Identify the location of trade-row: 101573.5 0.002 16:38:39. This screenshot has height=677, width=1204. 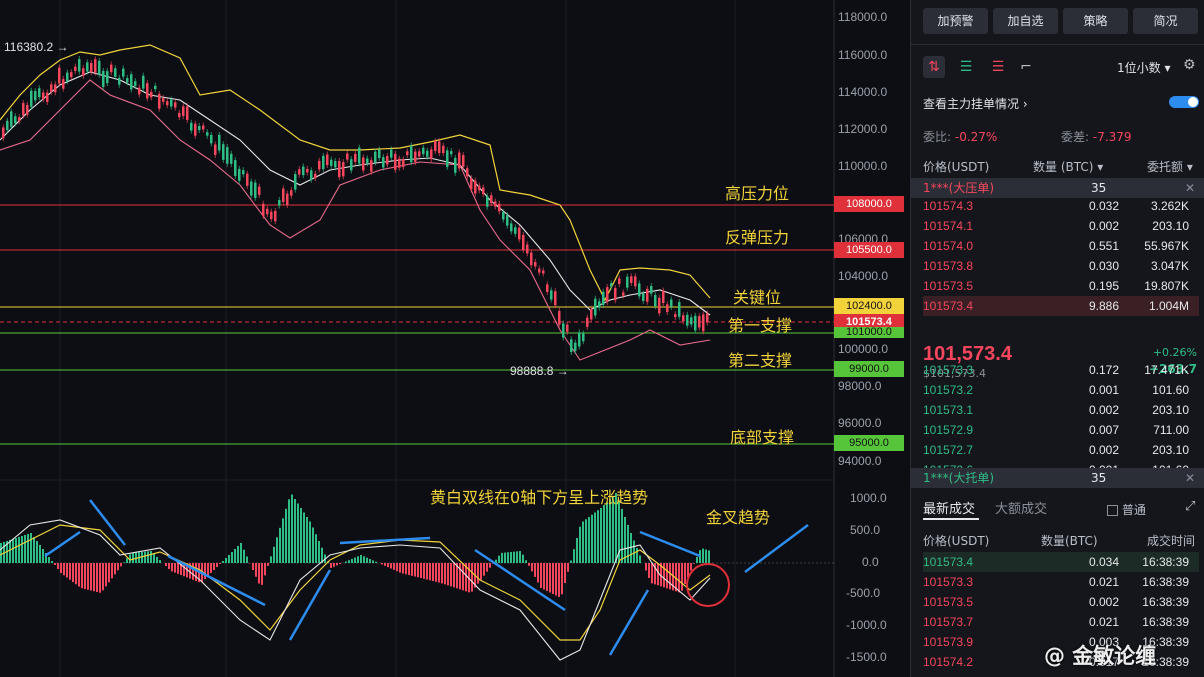
(1061, 602).